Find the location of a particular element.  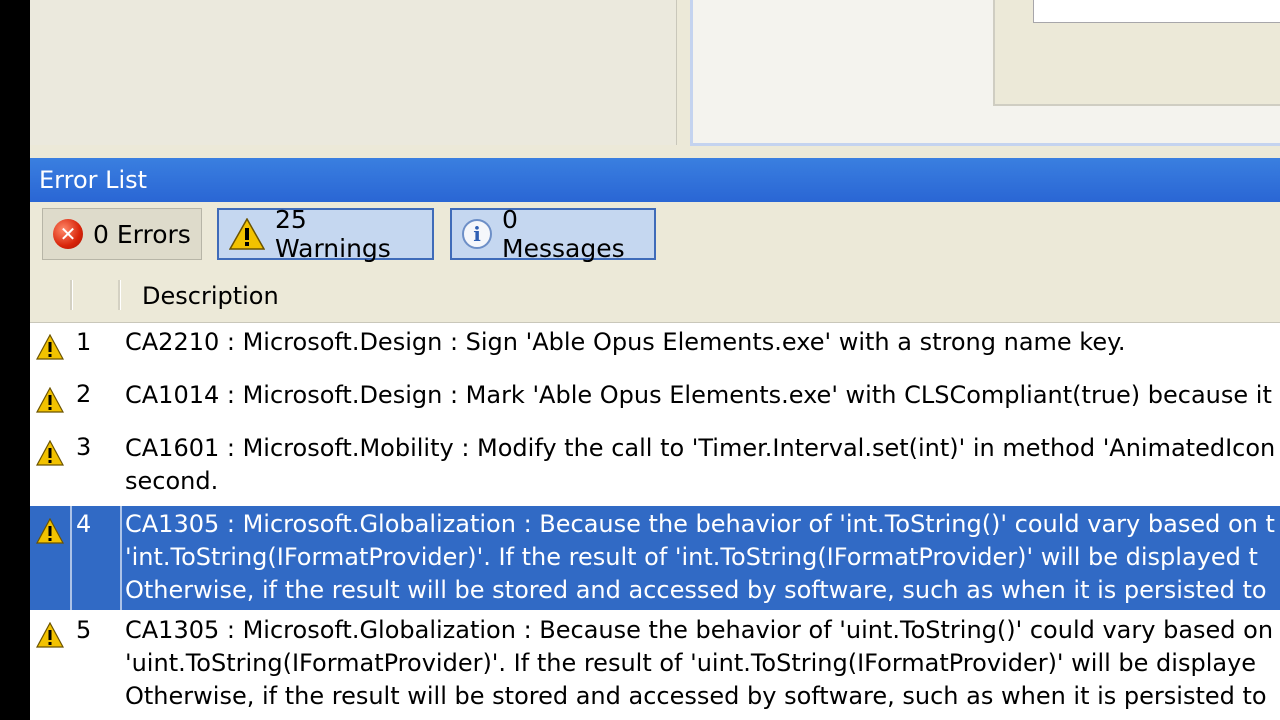

error-icon: ✕ is located at coordinates (68, 234).